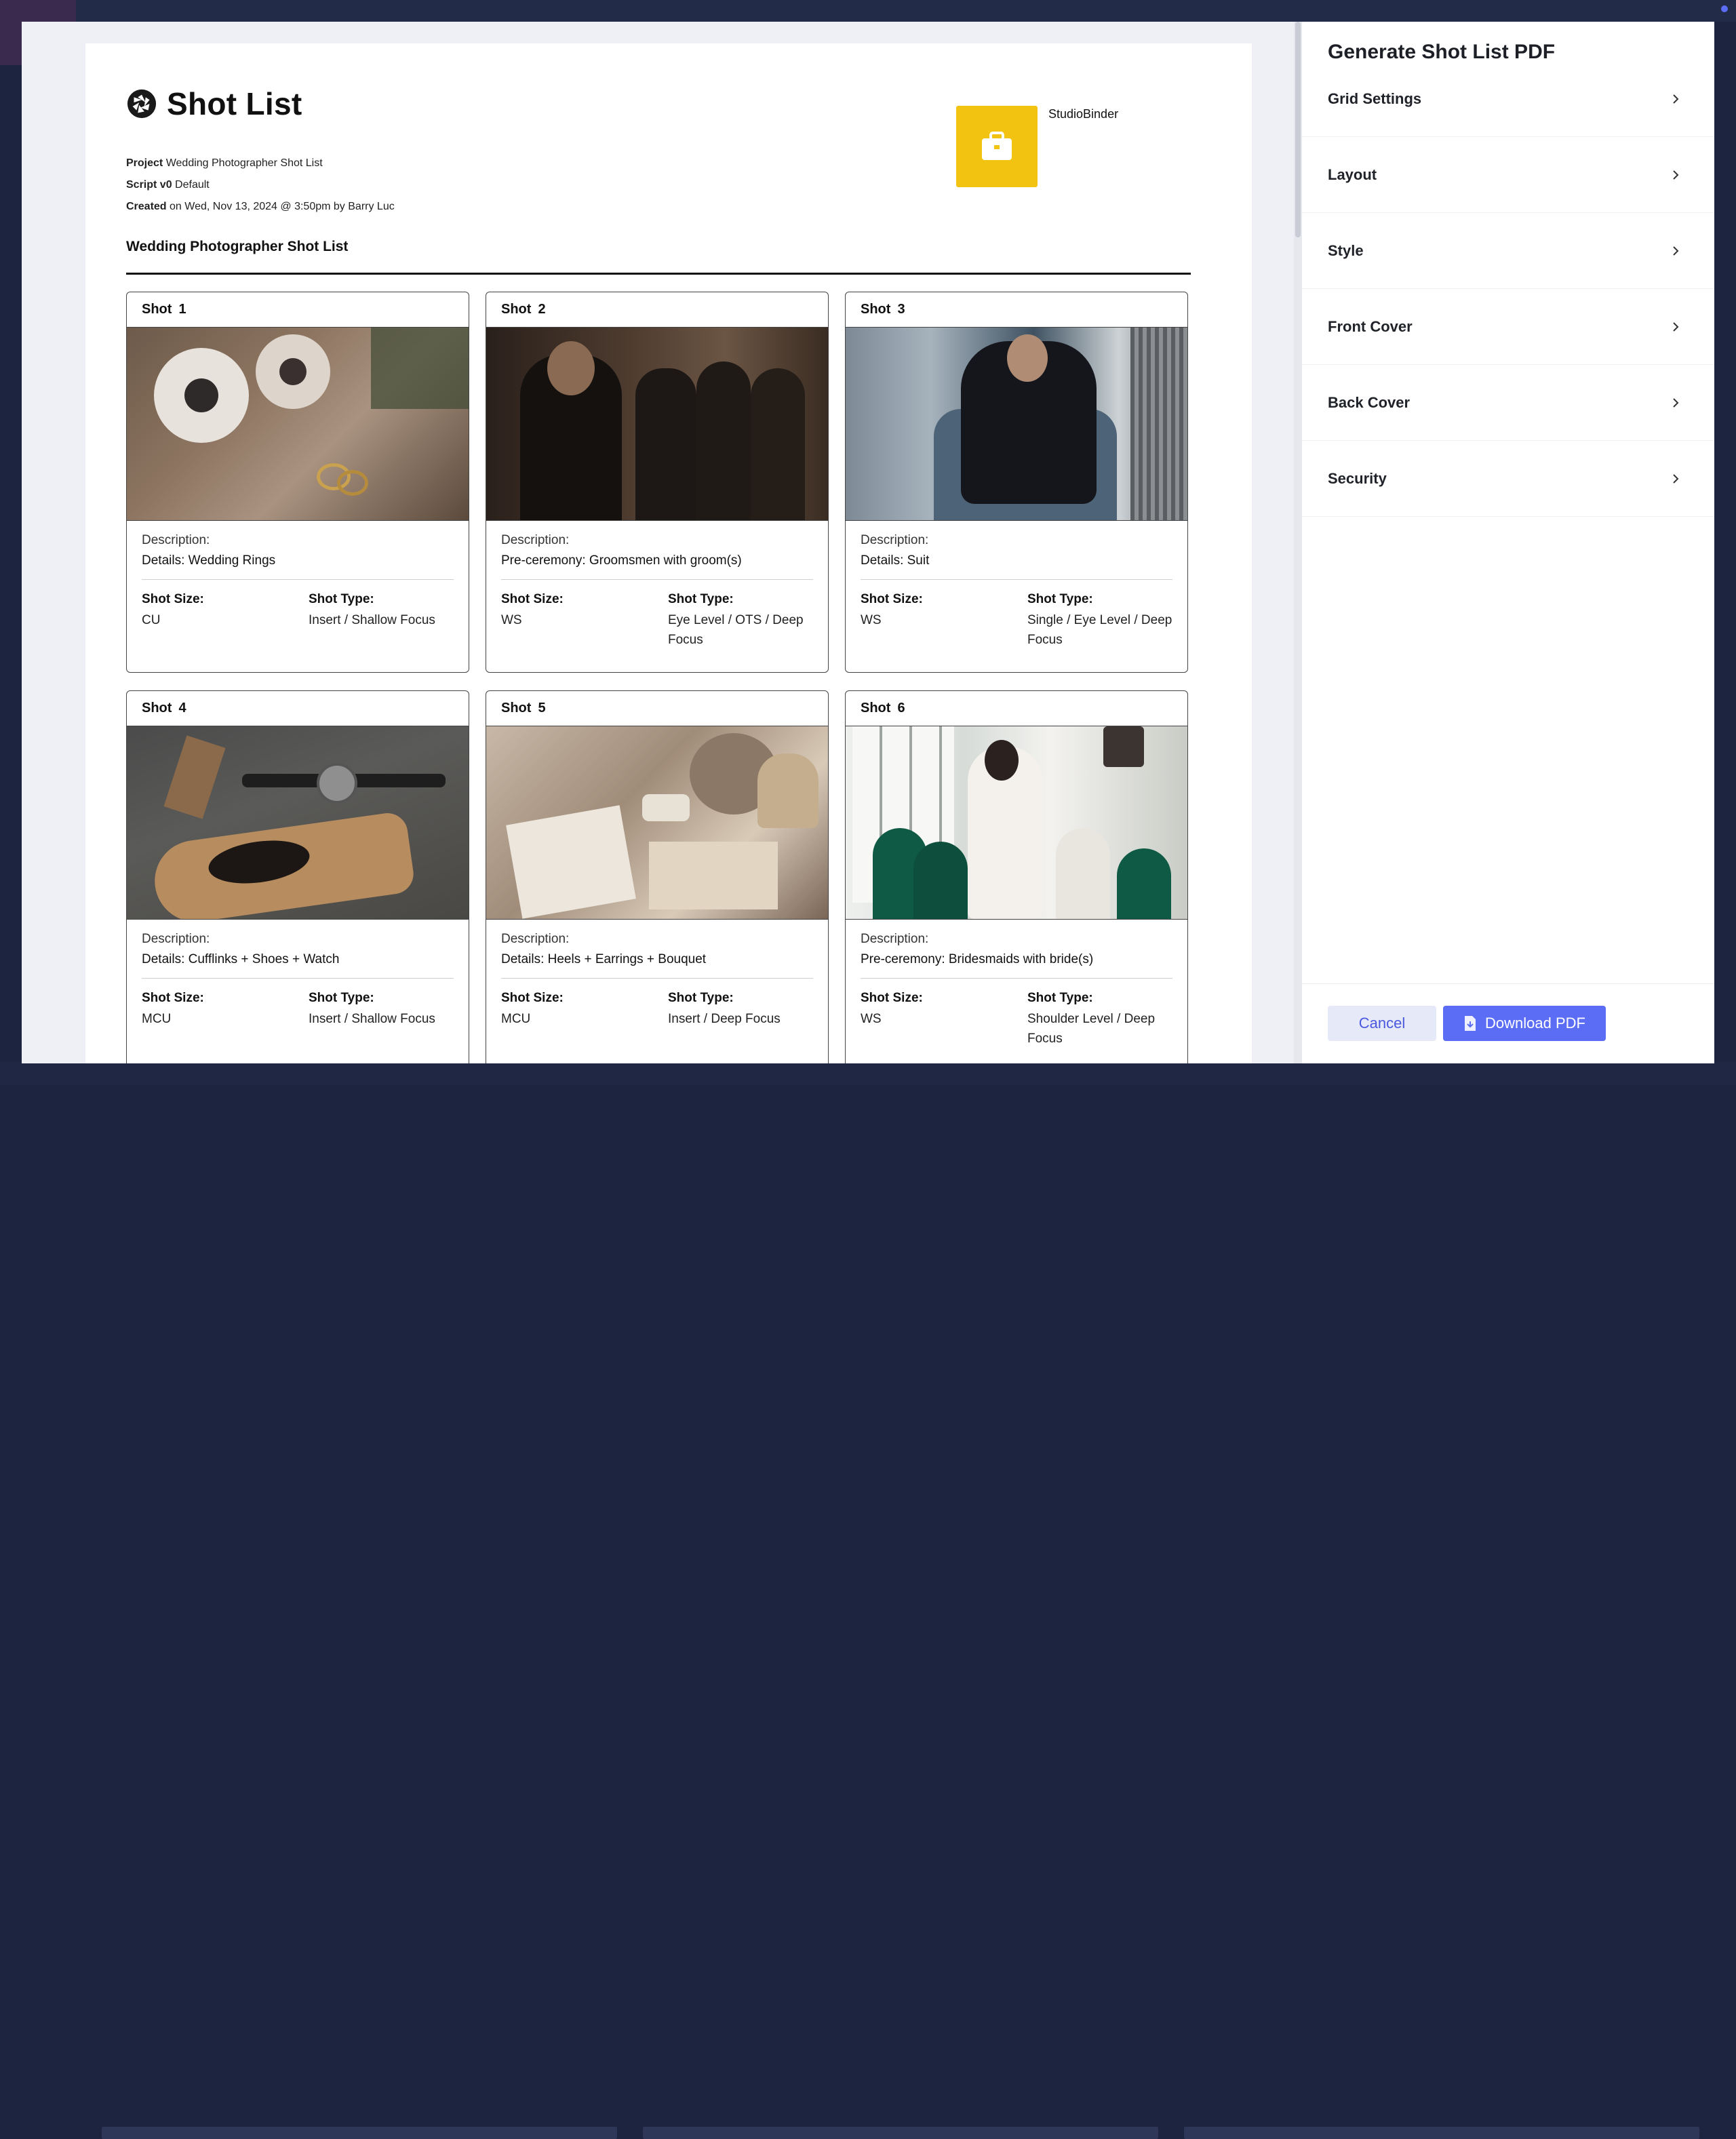 The width and height of the screenshot is (1736, 2139). Describe the element at coordinates (182, 310) in the screenshot. I see `shot-number: 1` at that location.